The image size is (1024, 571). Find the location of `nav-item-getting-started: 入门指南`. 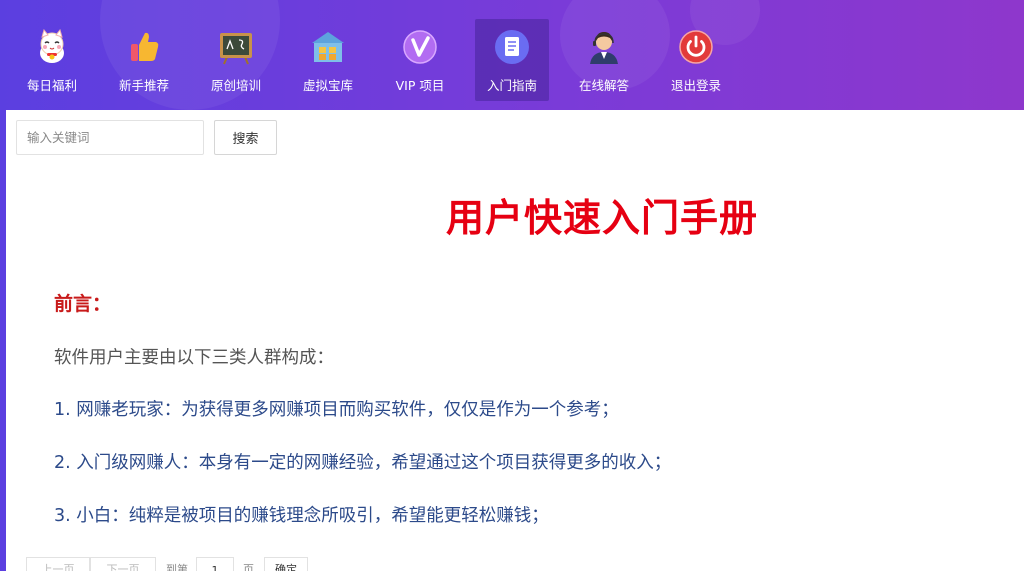

nav-item-getting-started: 入门指南 is located at coordinates (512, 60).